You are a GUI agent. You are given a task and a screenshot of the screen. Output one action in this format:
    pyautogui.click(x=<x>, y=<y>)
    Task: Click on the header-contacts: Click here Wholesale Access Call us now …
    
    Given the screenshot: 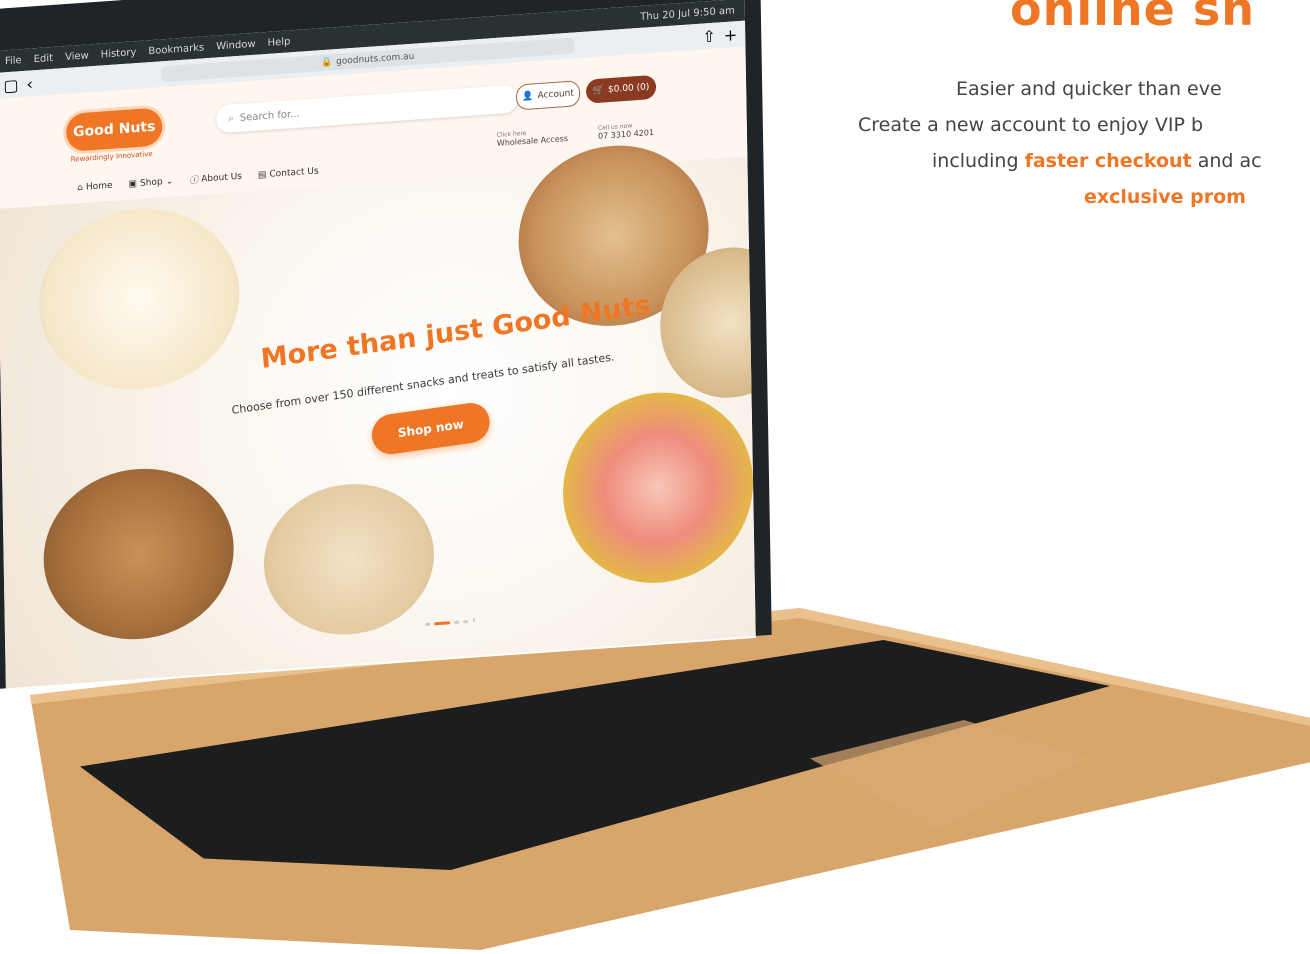 What is the action you would take?
    pyautogui.click(x=575, y=134)
    